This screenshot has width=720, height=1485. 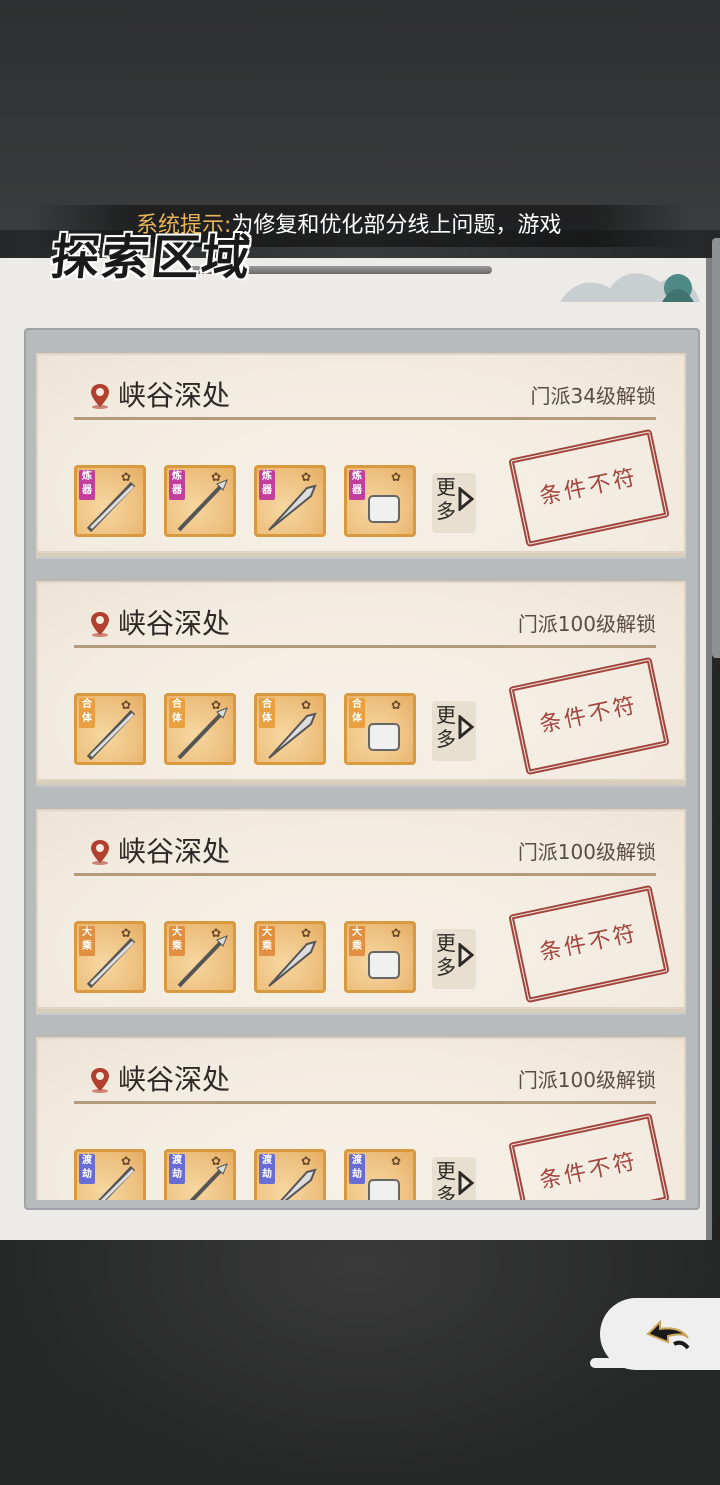 What do you see at coordinates (361, 453) in the screenshot?
I see `zone-card: 峡谷深处 门派34级解锁 炼器 ✿ 炼器 ✿ 炼器 ✿ 炼器 ✿ 更多 条件不符` at bounding box center [361, 453].